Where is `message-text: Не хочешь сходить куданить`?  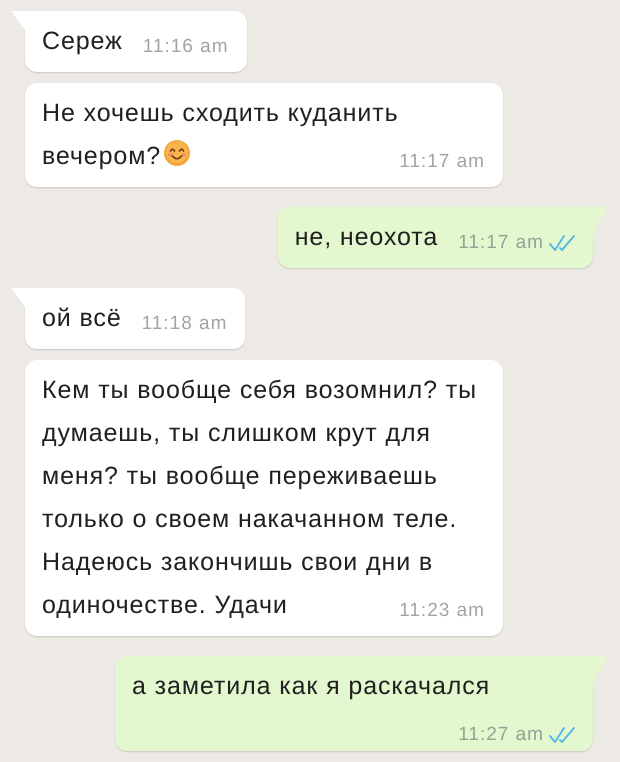 message-text: Не хочешь сходить куданить is located at coordinates (220, 113).